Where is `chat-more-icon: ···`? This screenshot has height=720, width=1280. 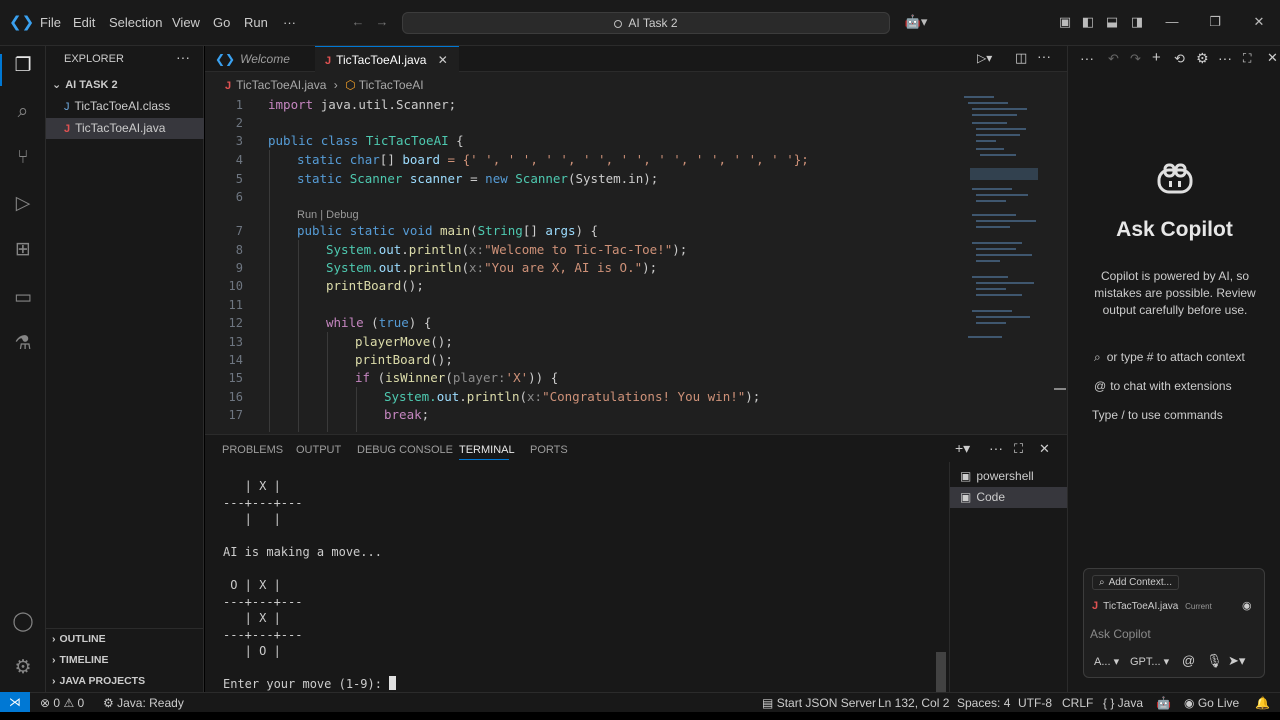
chat-more-icon: ··· is located at coordinates (1087, 58).